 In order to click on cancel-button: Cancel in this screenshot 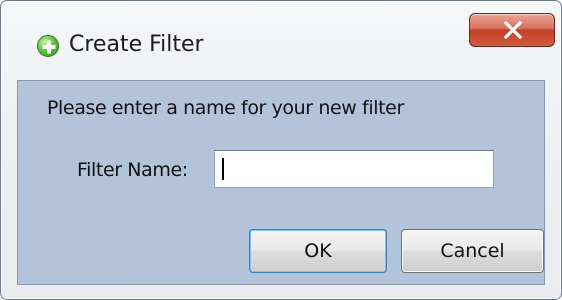, I will do `click(472, 251)`.